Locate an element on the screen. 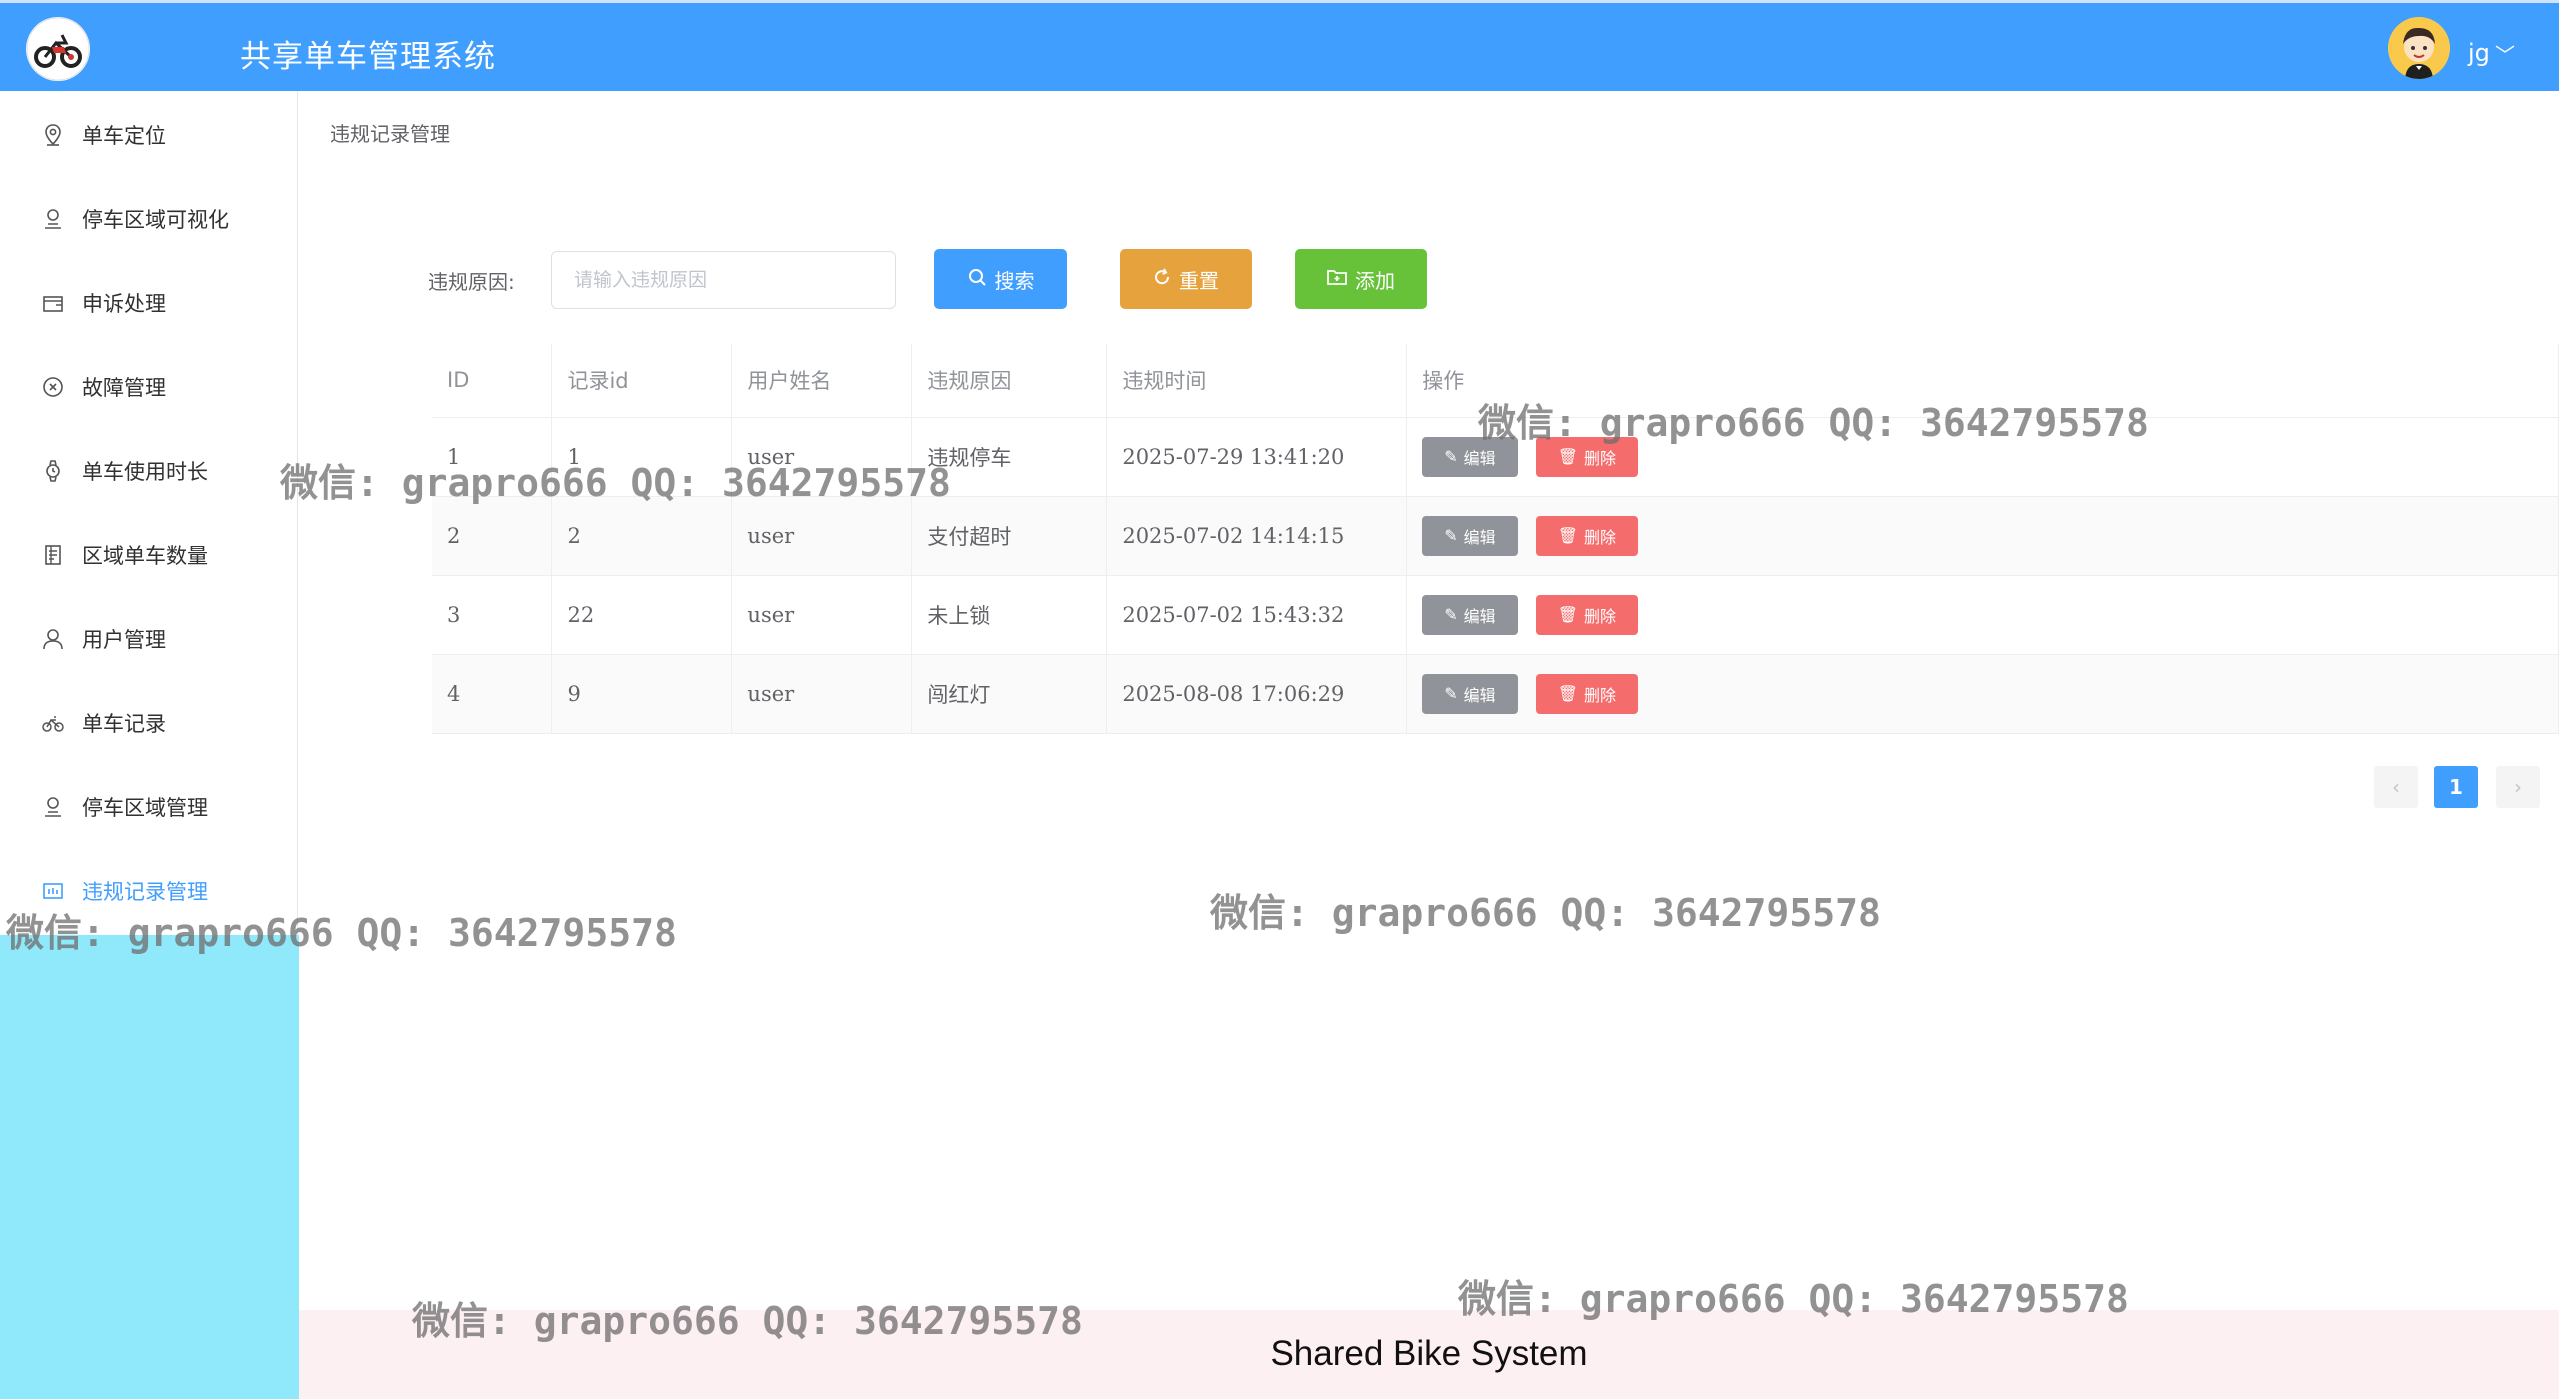  sidebar-item-fault: 故障管理 is located at coordinates (149, 387).